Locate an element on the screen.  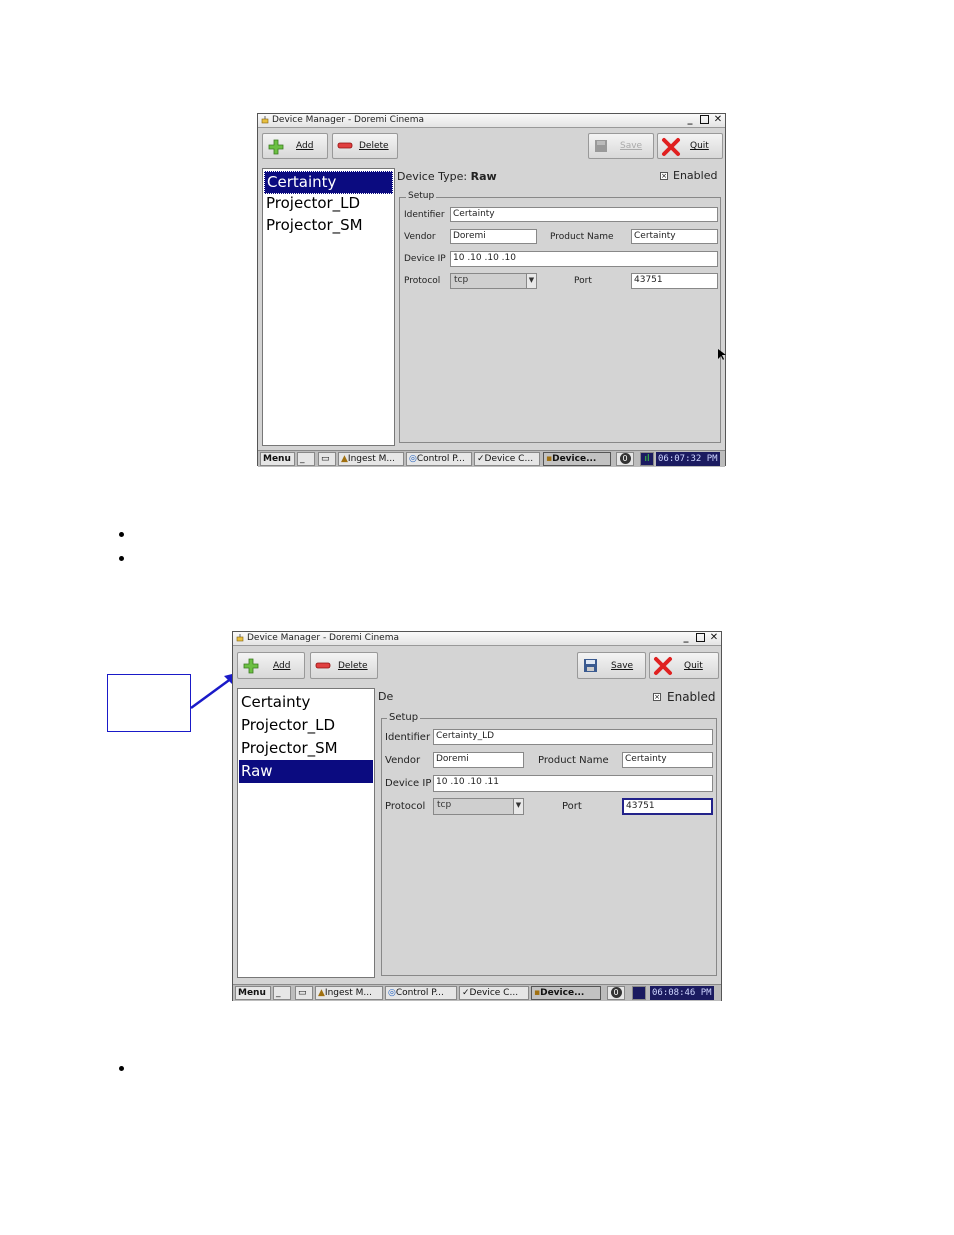
device-type-value: Raw is located at coordinates (483, 176).